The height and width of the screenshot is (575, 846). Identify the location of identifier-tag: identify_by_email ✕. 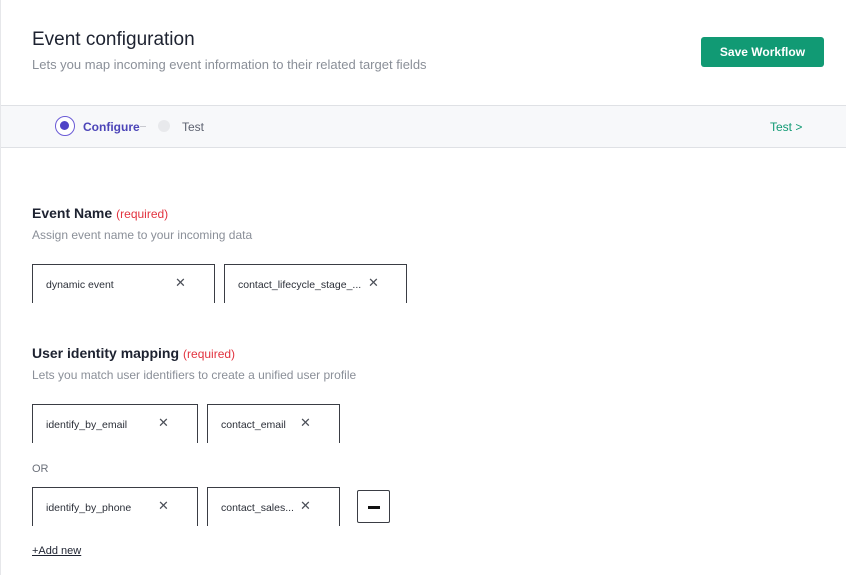
(115, 423).